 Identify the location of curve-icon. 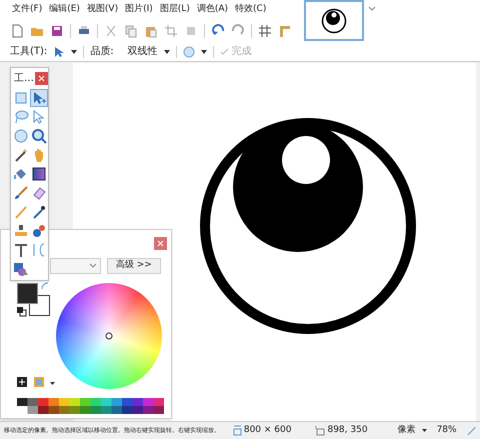
(39, 250).